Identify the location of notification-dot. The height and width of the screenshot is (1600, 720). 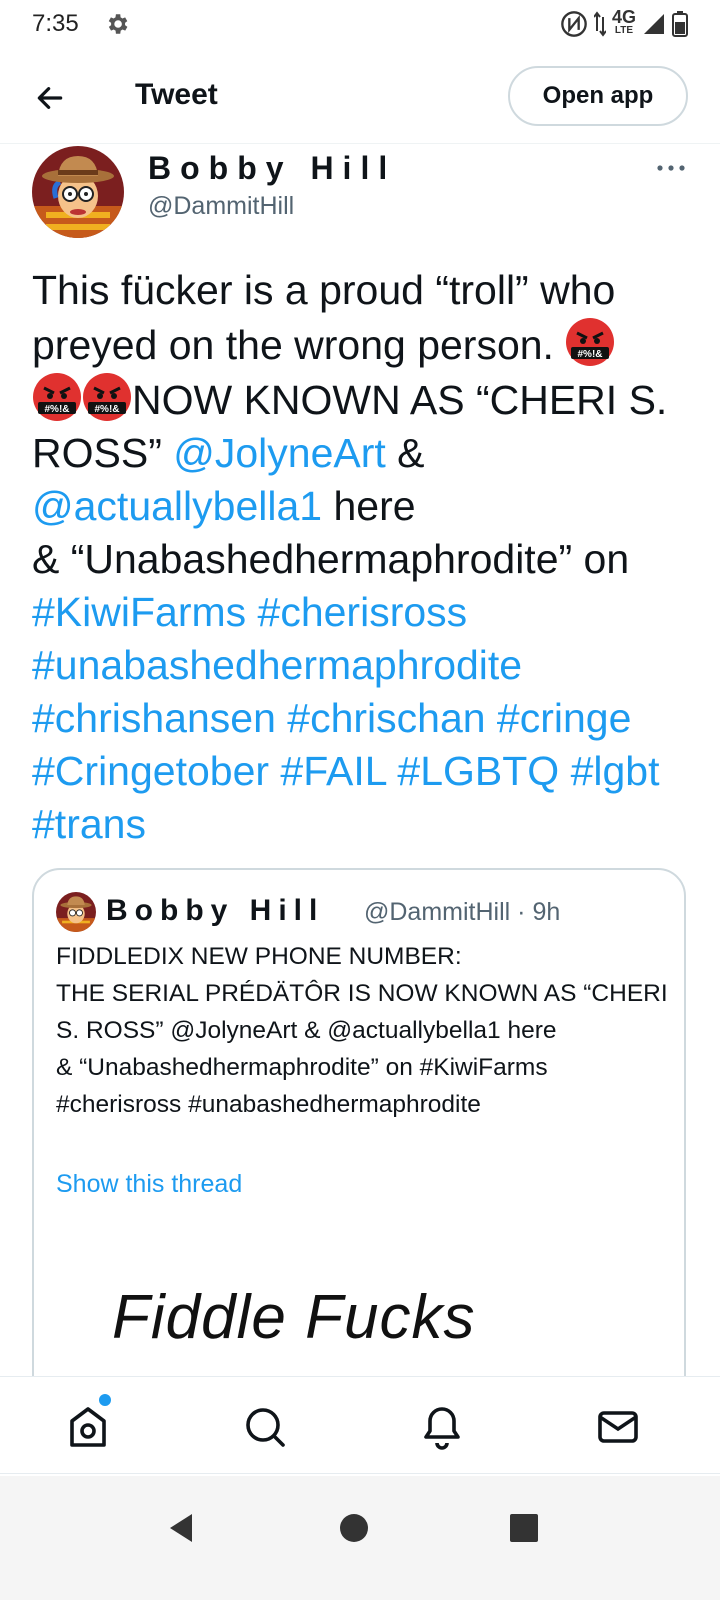
(105, 1400).